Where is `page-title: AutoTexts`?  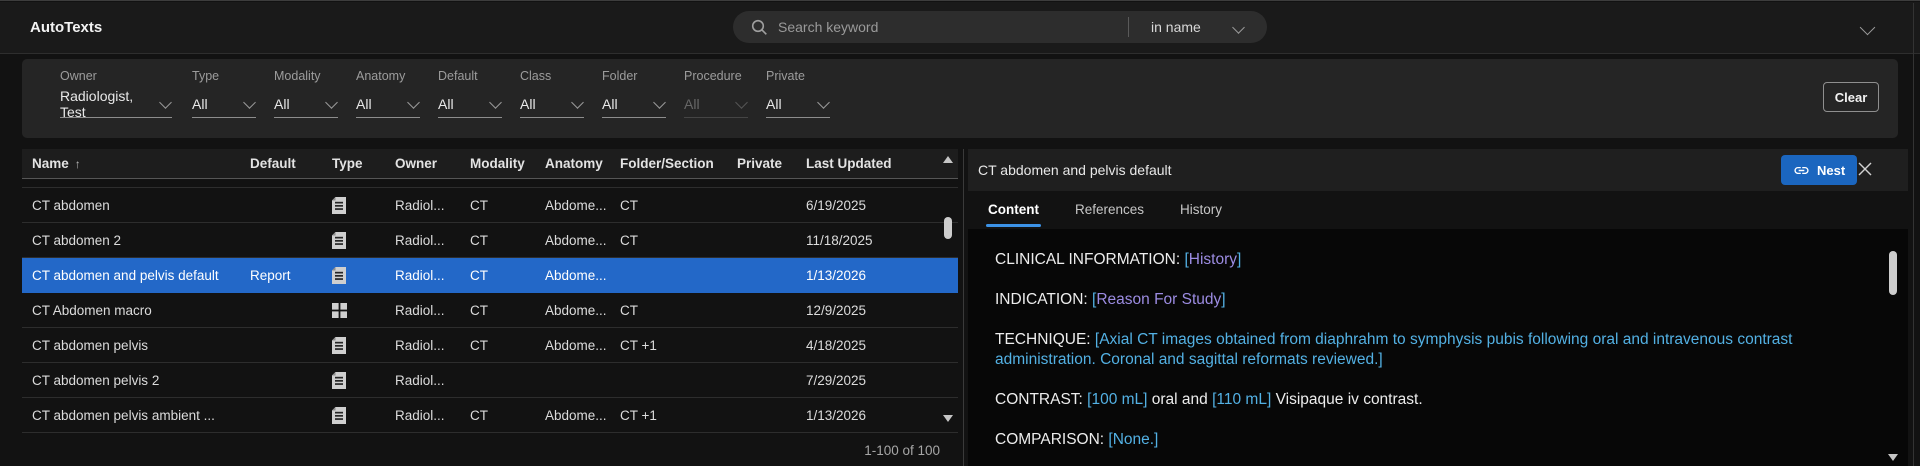 page-title: AutoTexts is located at coordinates (66, 27).